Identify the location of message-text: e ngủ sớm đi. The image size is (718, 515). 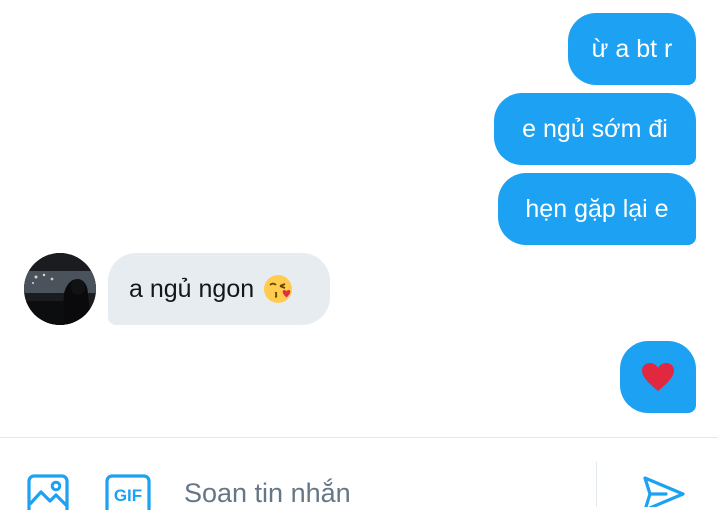
(595, 128).